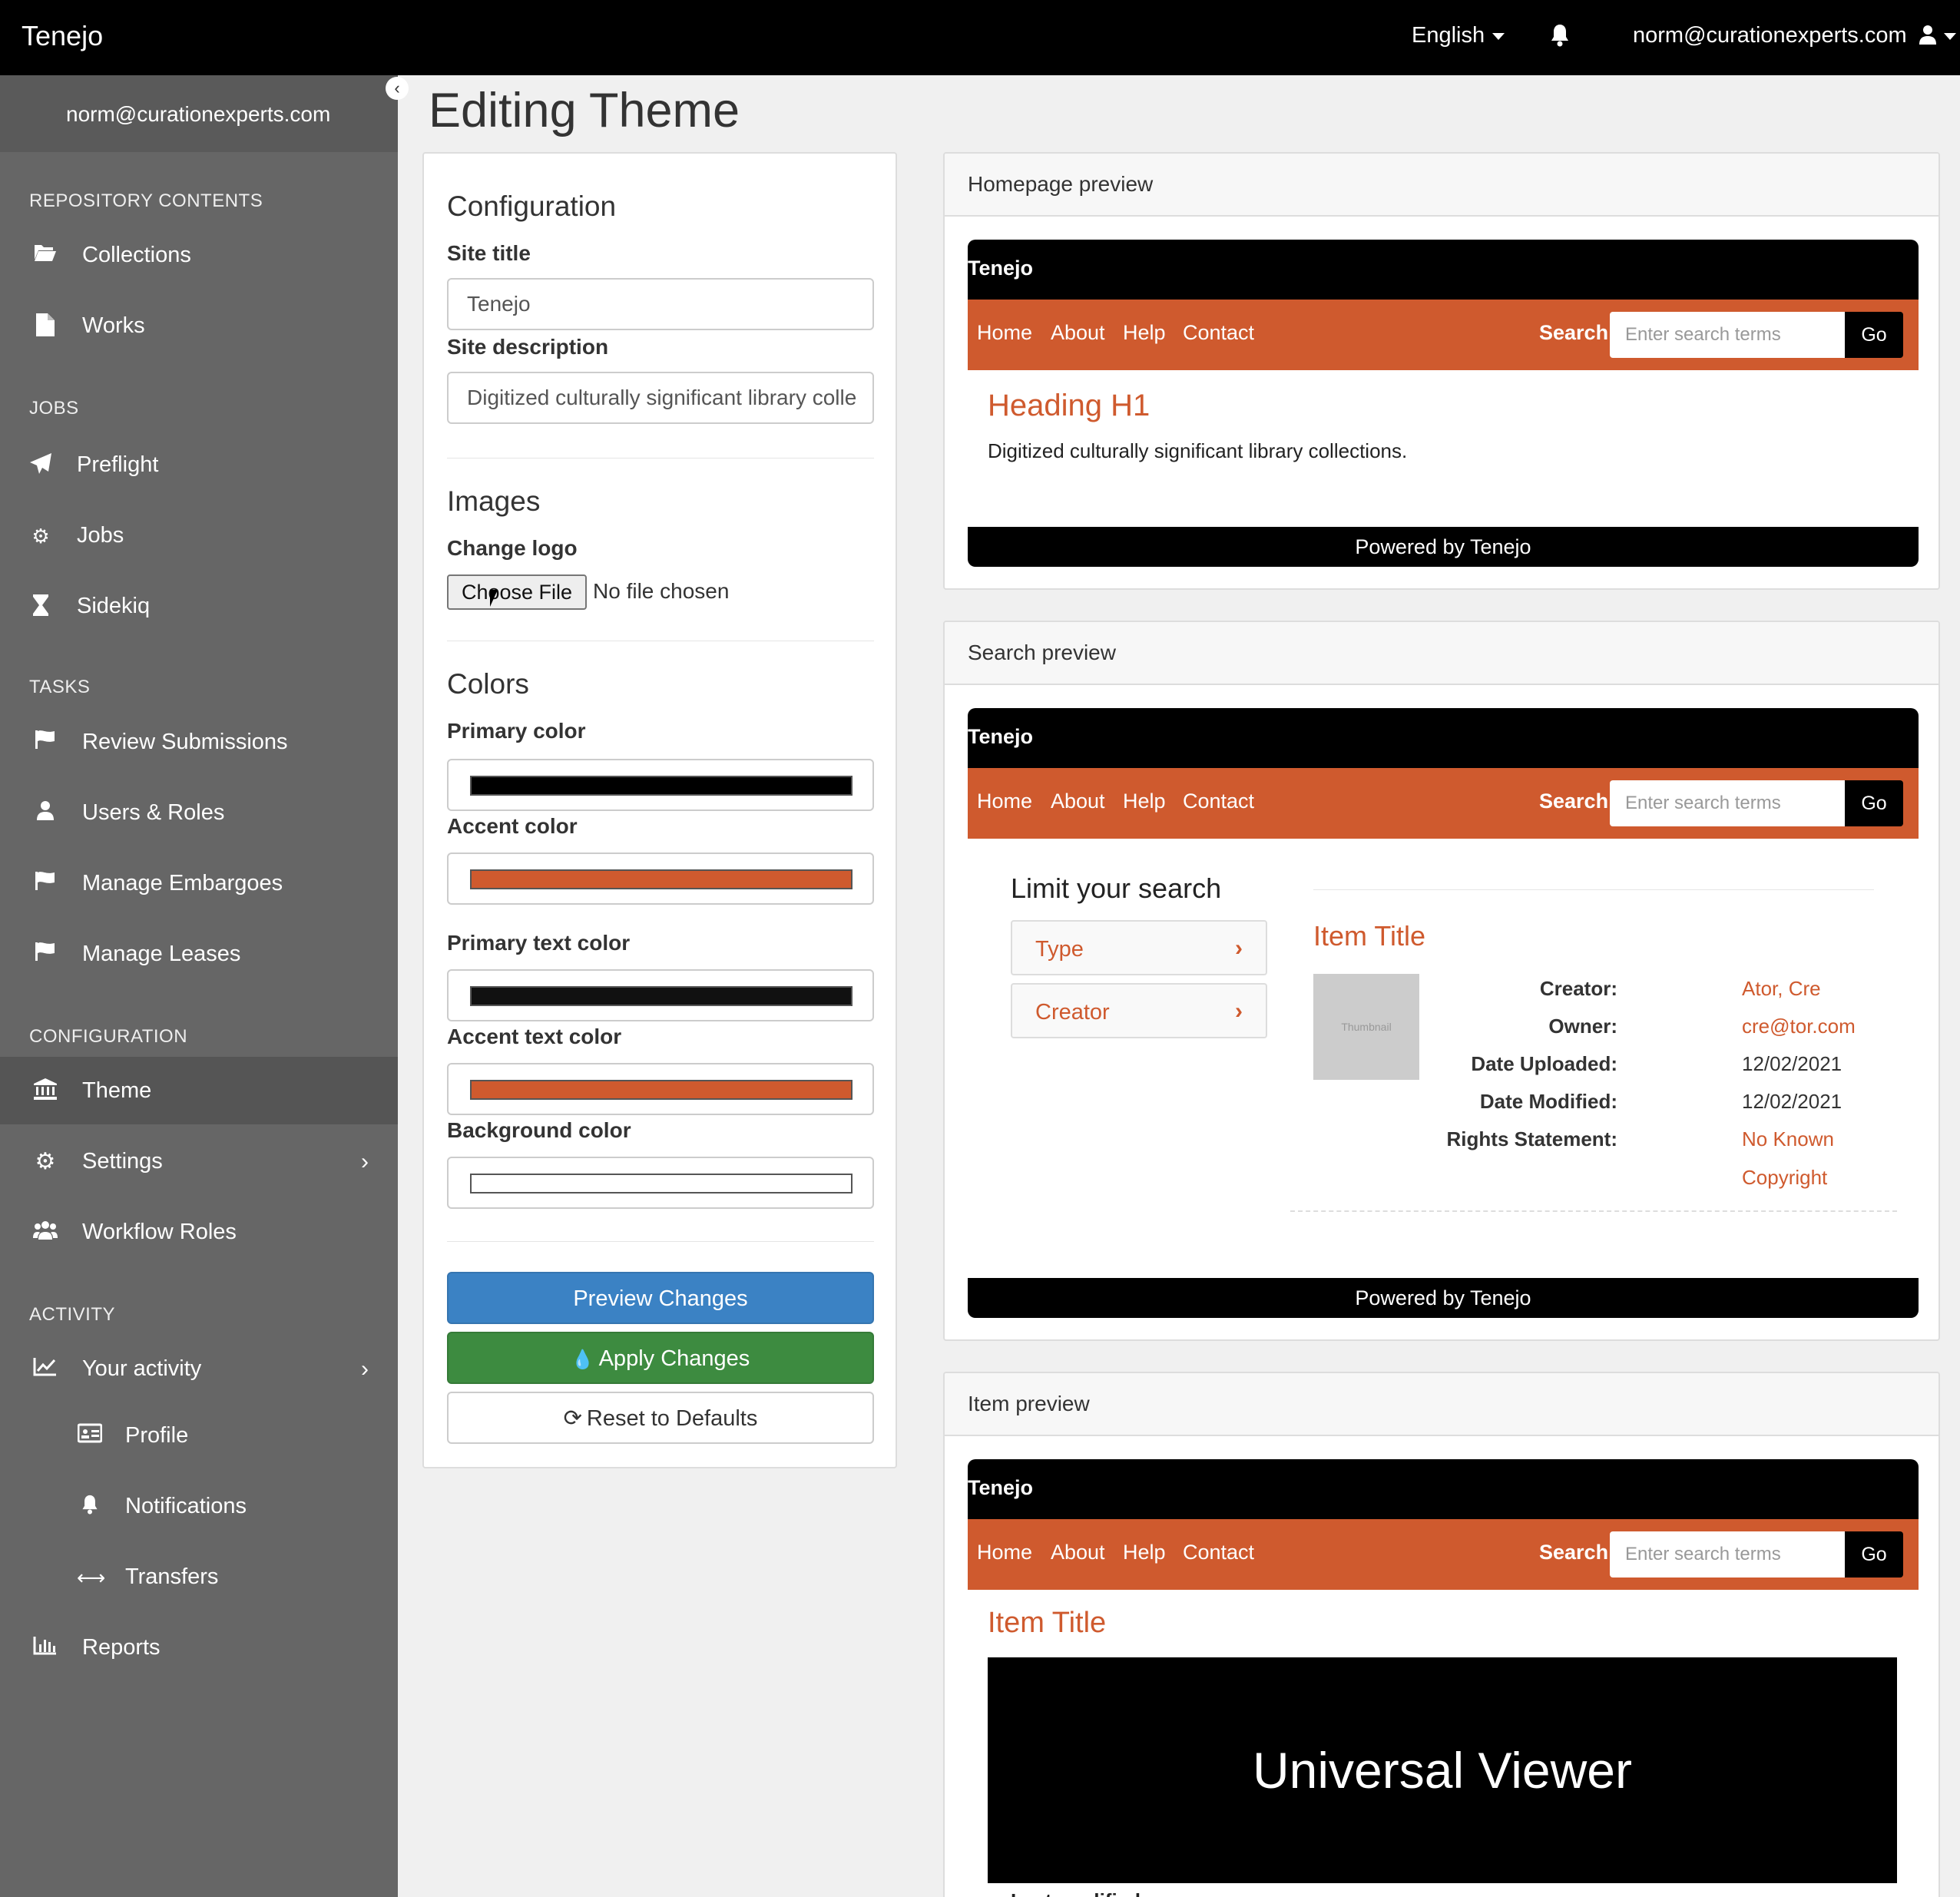  What do you see at coordinates (45, 1091) in the screenshot?
I see `institution-icon` at bounding box center [45, 1091].